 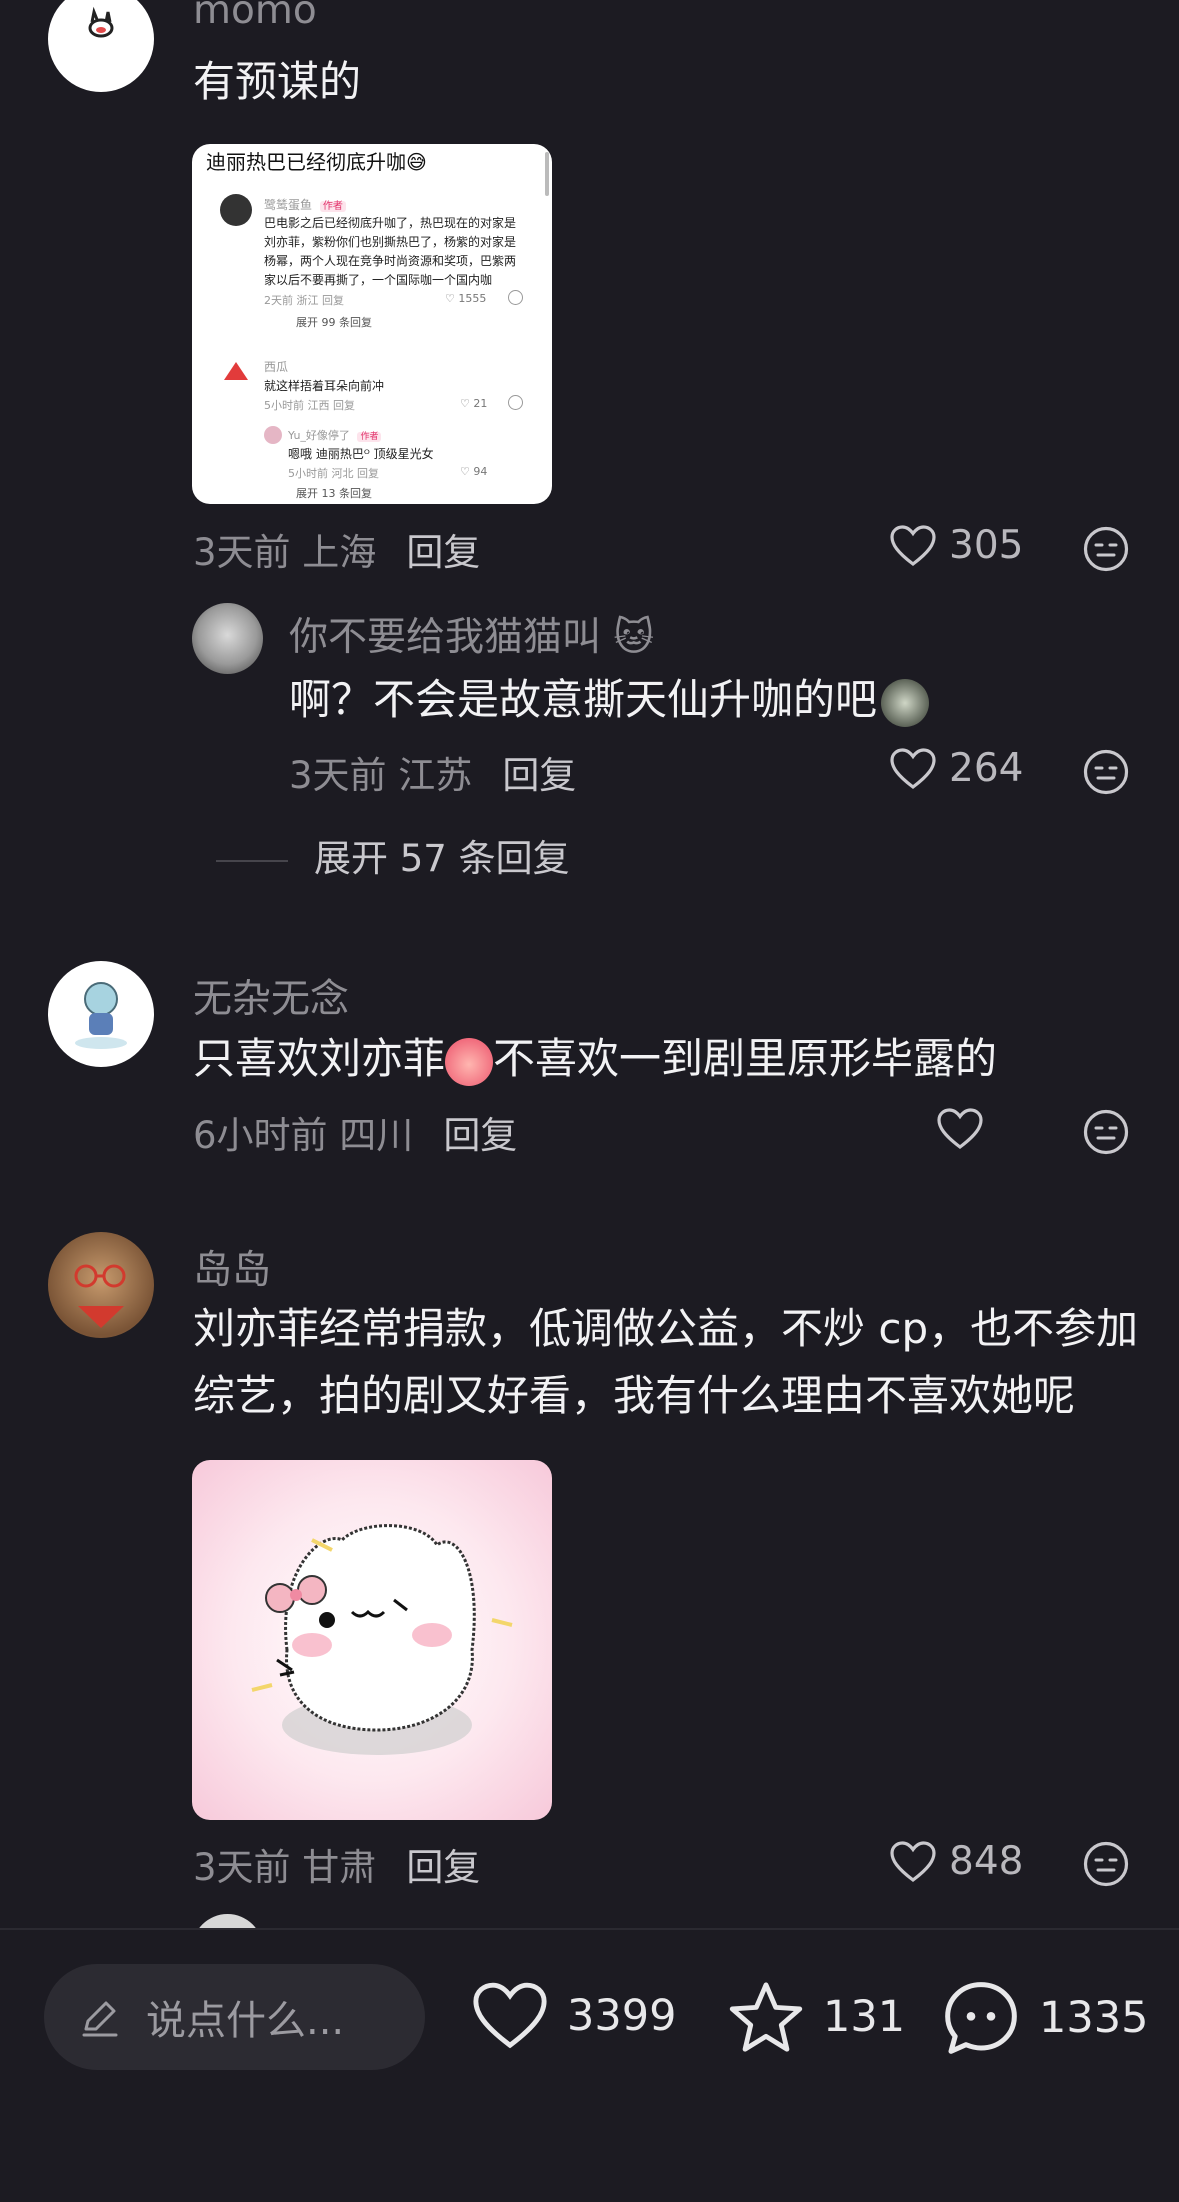 What do you see at coordinates (100, 2019) in the screenshot?
I see `pencil-icon` at bounding box center [100, 2019].